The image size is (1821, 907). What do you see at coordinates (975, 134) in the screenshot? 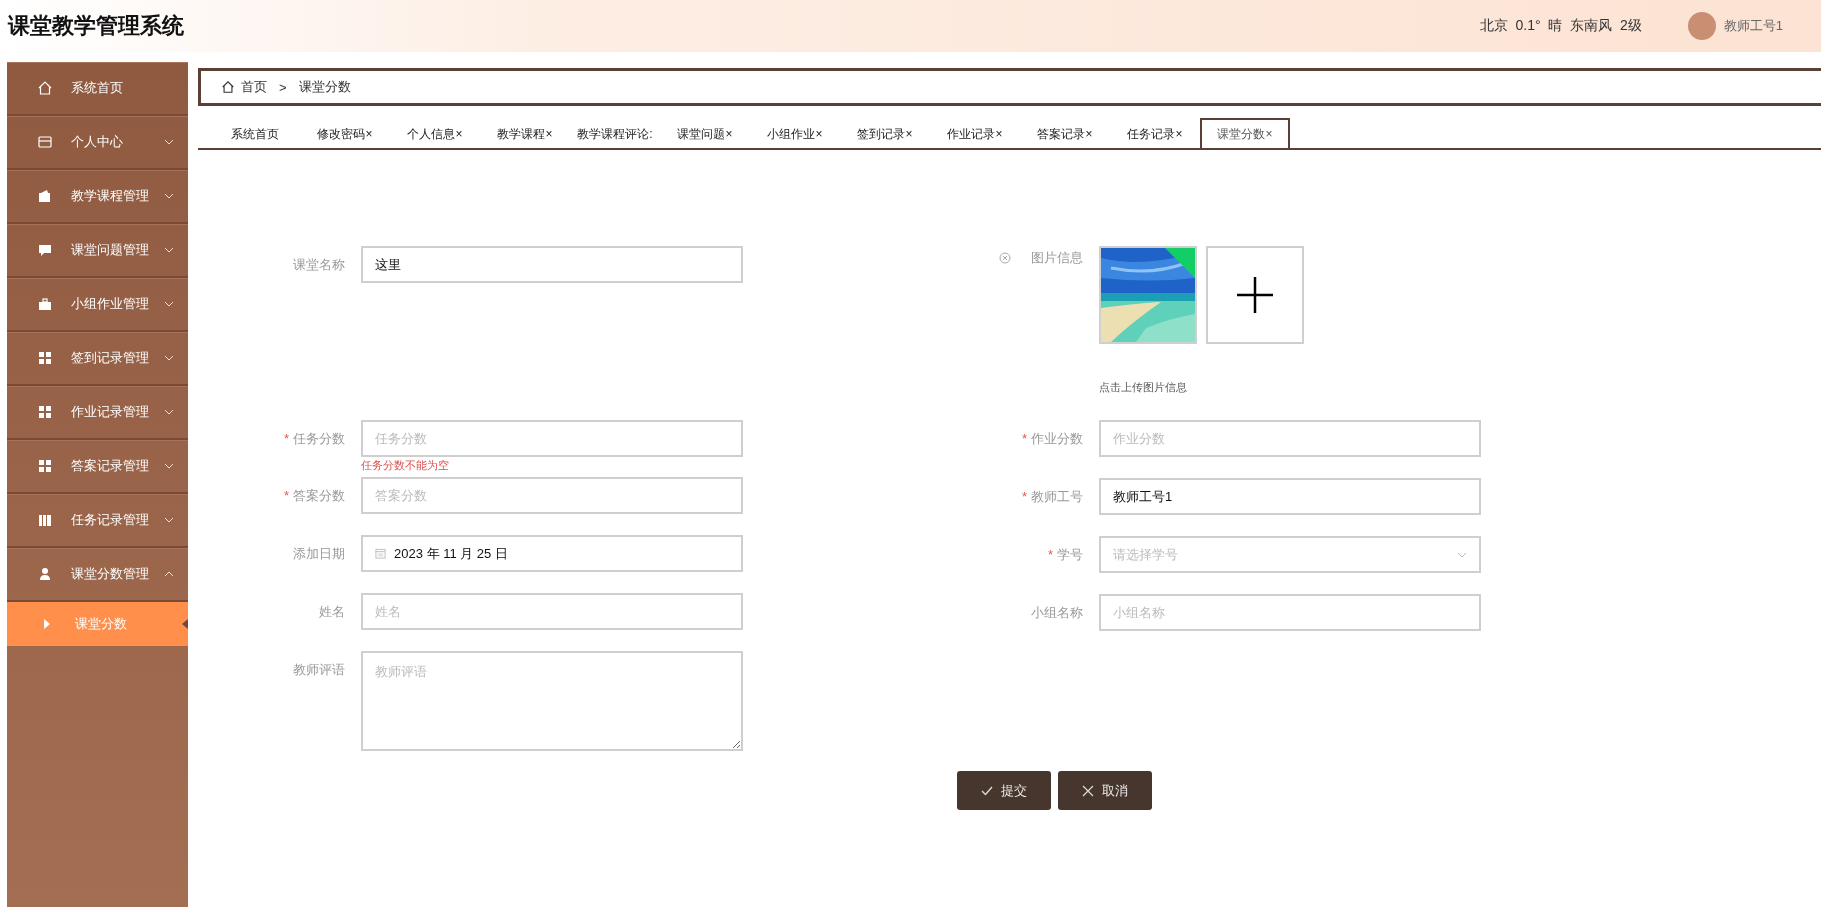
I see `tab: 作业记录×` at bounding box center [975, 134].